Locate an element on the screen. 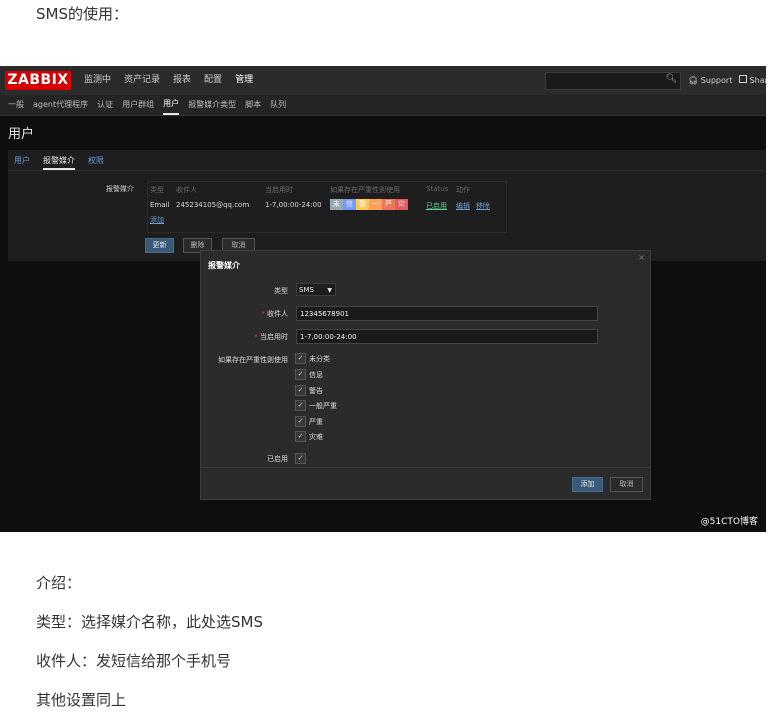 This screenshot has width=768, height=711. dropdown-arrow-icon: ▼ is located at coordinates (329, 290).